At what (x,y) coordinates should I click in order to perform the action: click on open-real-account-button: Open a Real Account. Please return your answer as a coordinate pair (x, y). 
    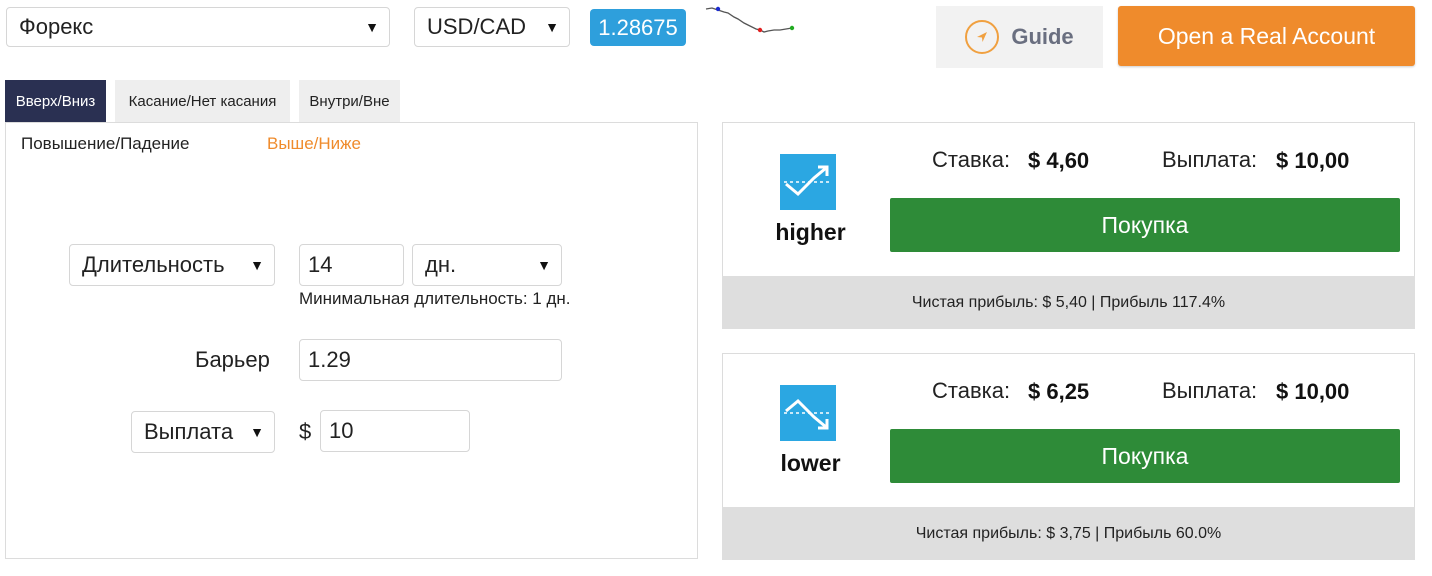
    Looking at the image, I should click on (1266, 36).